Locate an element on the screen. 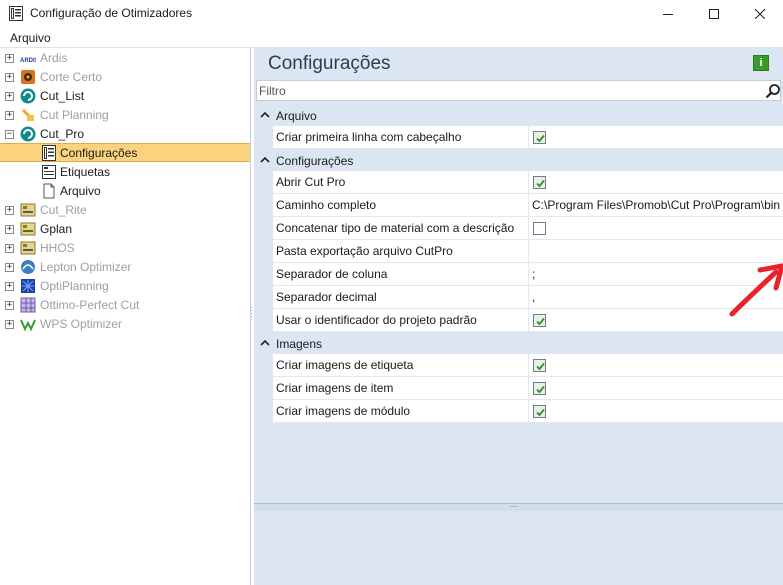 The width and height of the screenshot is (783, 585). tree-item-ardis: + ARDIS Ardis is located at coordinates (125, 58).